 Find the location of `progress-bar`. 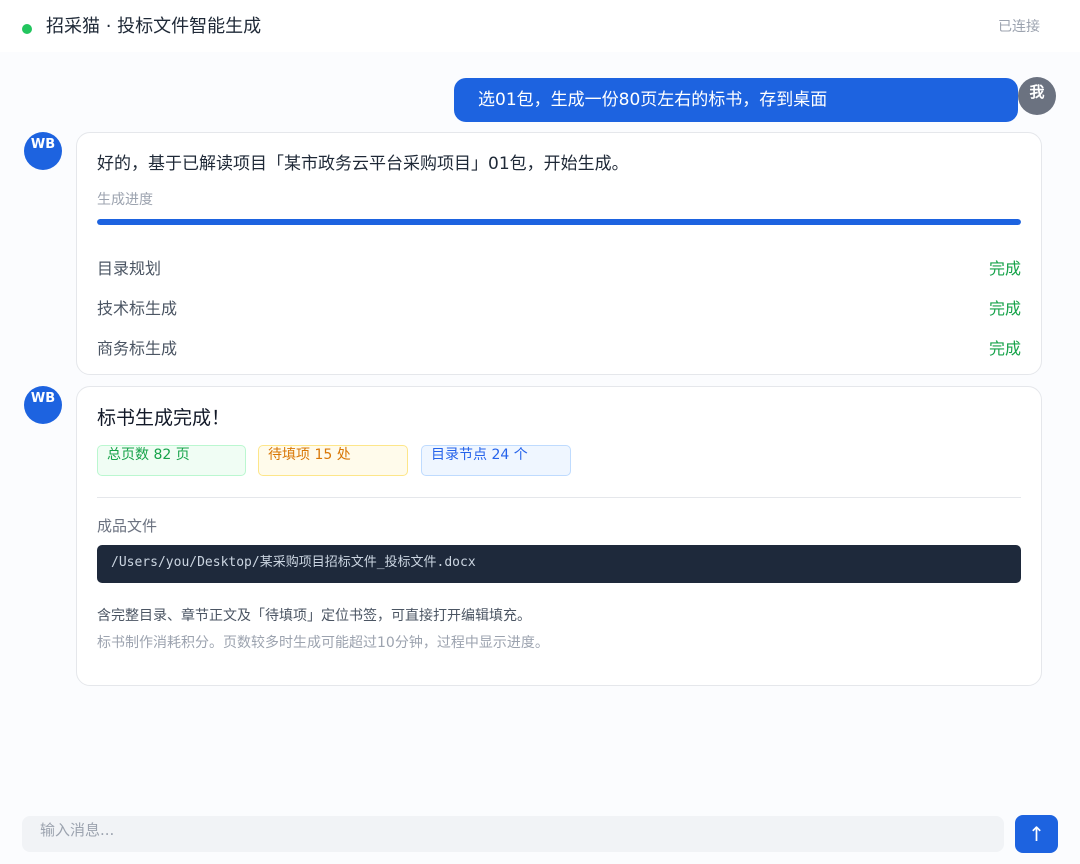

progress-bar is located at coordinates (559, 222).